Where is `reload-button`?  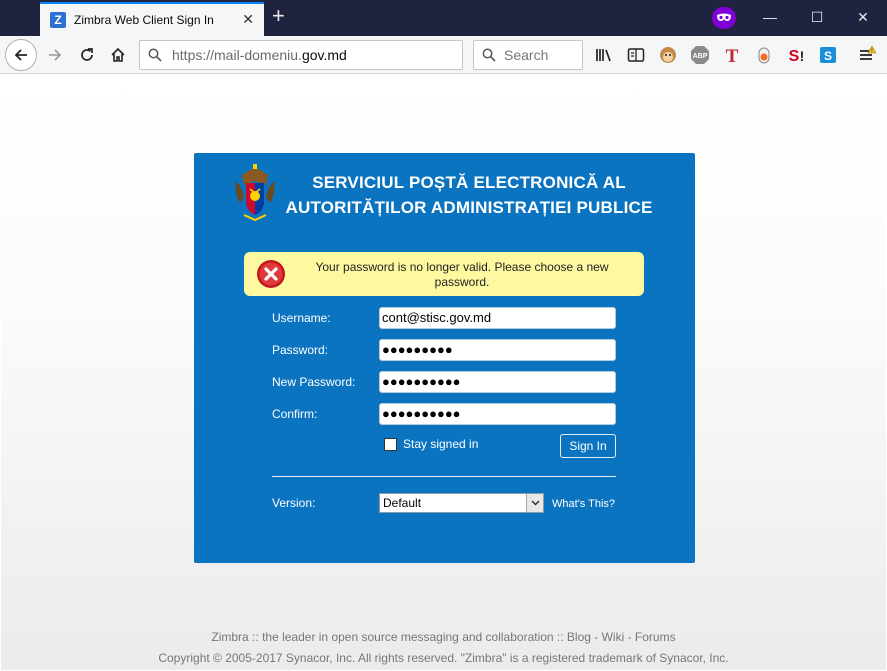 reload-button is located at coordinates (87, 55).